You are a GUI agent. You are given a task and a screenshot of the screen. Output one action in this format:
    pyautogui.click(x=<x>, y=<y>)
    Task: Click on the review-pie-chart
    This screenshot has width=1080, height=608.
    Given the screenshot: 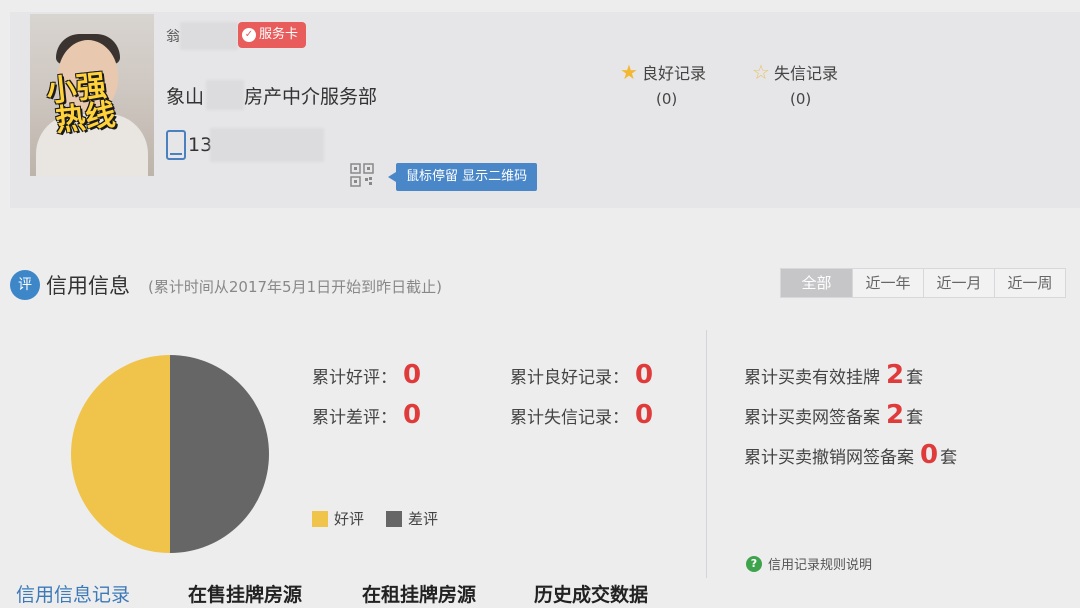 What is the action you would take?
    pyautogui.click(x=170, y=454)
    